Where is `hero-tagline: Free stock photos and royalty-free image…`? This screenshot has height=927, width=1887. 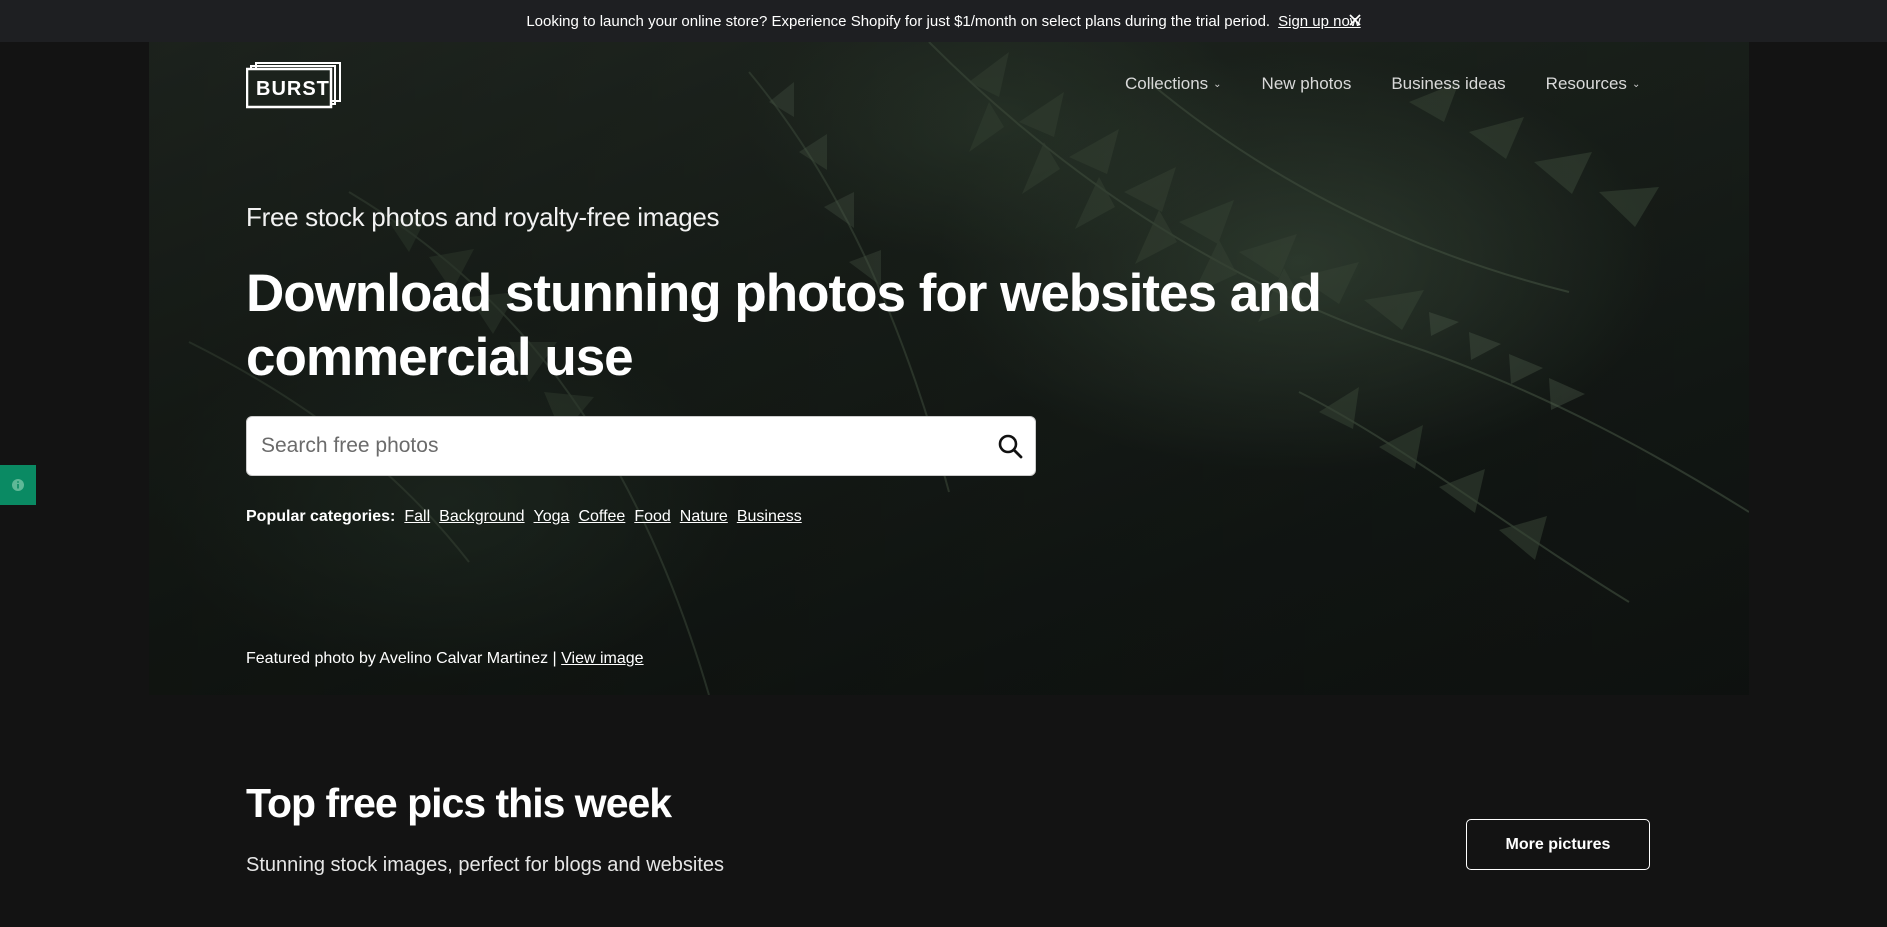
hero-tagline: Free stock photos and royalty-free image… is located at coordinates (483, 217).